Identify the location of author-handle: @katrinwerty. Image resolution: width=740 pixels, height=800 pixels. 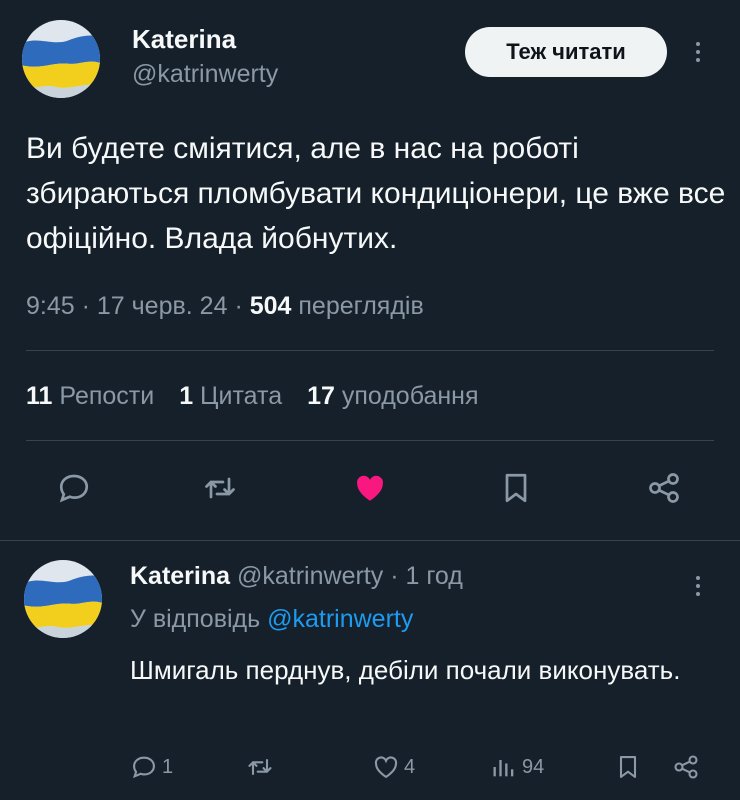
(205, 74).